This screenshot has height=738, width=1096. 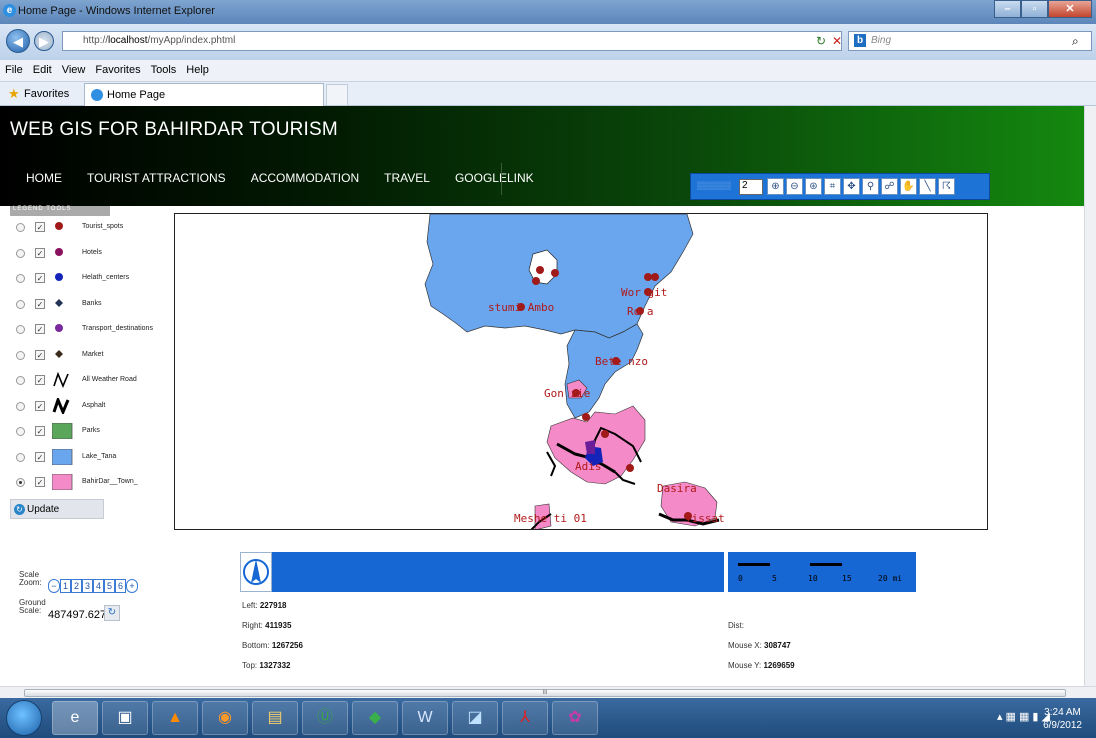 What do you see at coordinates (197, 68) in the screenshot?
I see `menu-help: Help` at bounding box center [197, 68].